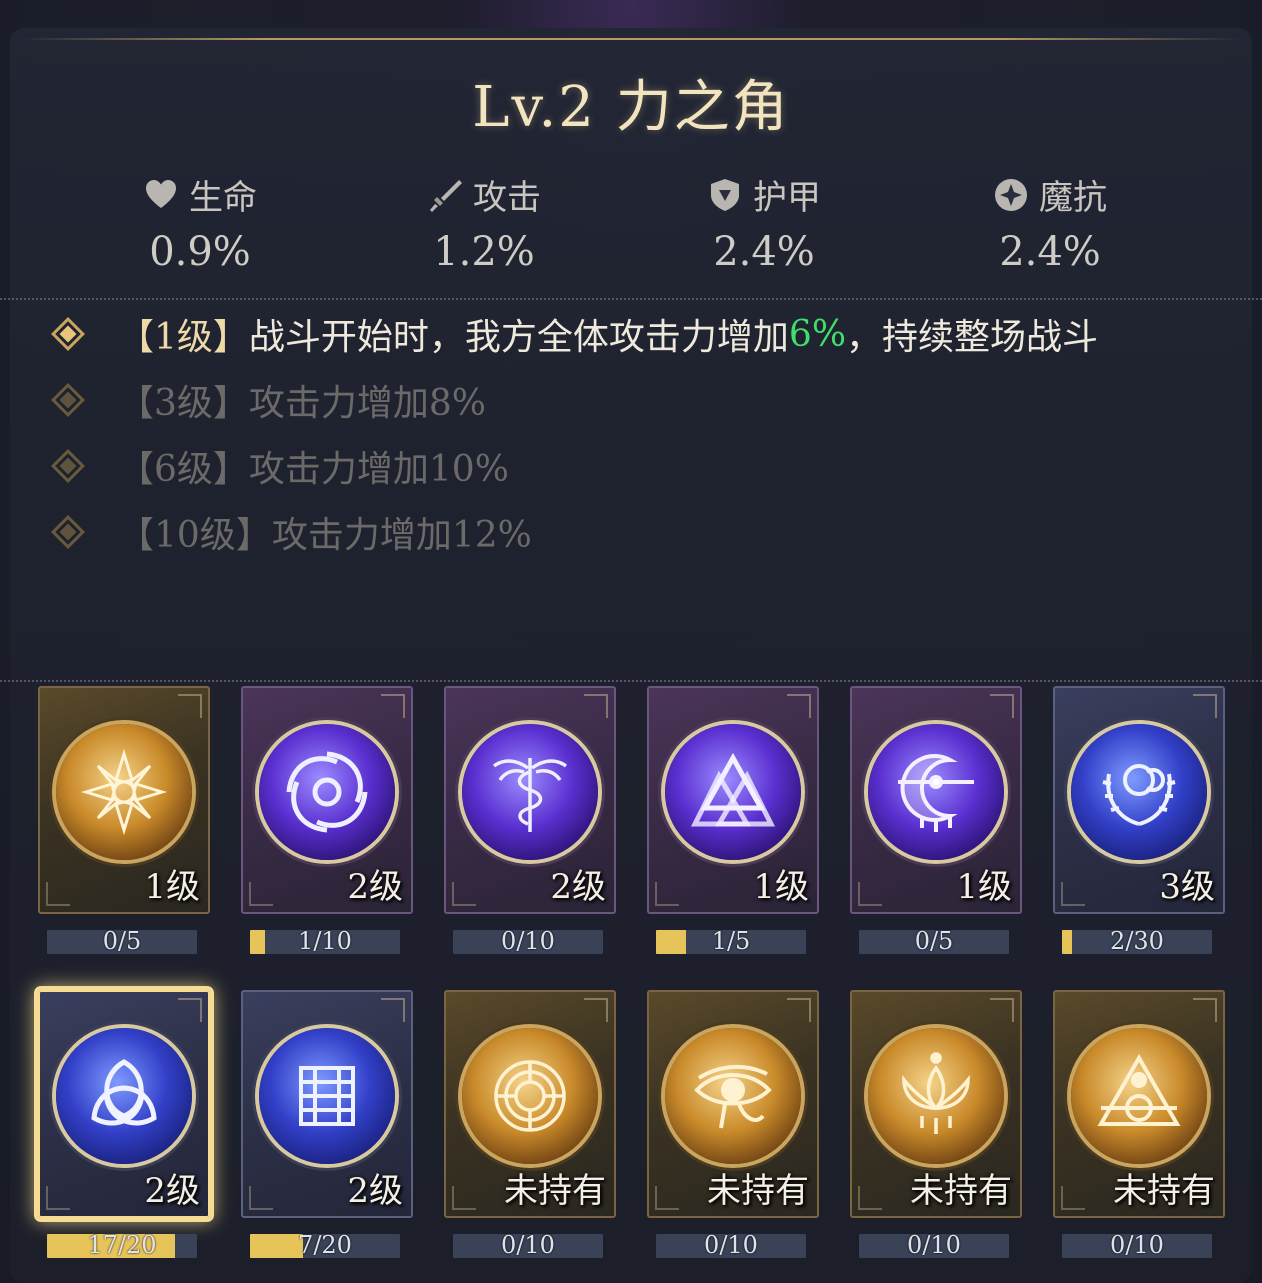 This screenshot has height=1283, width=1262. Describe the element at coordinates (183, 337) in the screenshot. I see `effect-level: 【1级】` at that location.